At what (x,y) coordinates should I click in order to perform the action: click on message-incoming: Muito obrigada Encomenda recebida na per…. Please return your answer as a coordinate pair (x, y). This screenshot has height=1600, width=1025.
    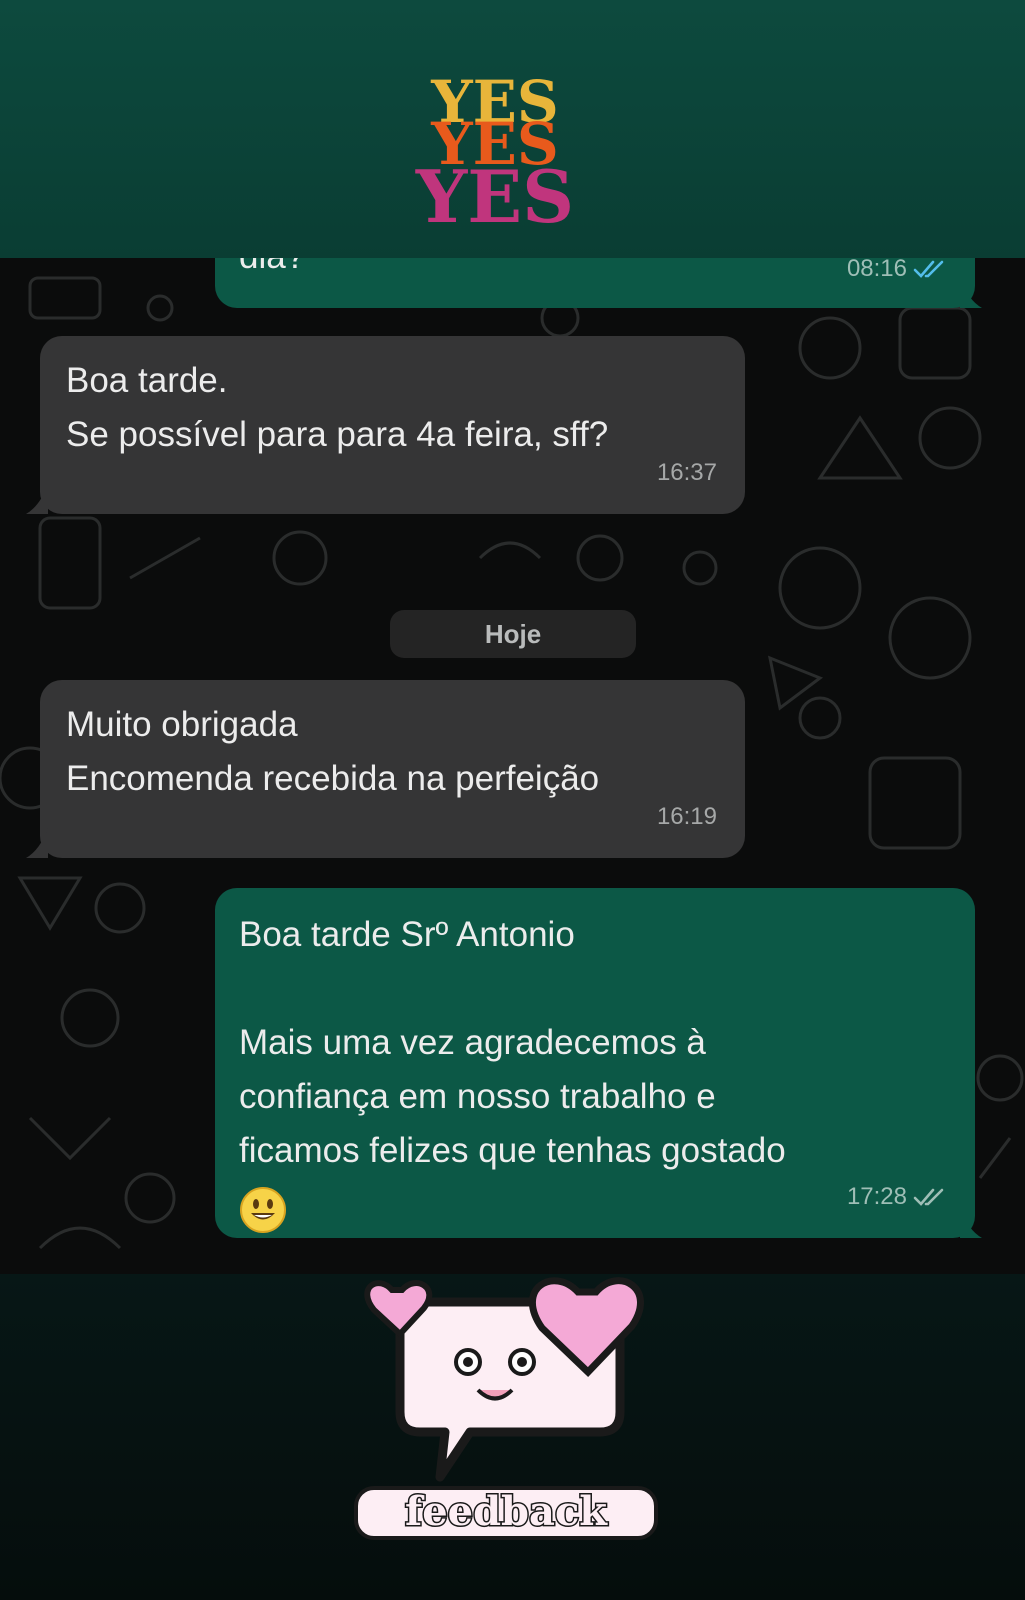
    Looking at the image, I should click on (392, 769).